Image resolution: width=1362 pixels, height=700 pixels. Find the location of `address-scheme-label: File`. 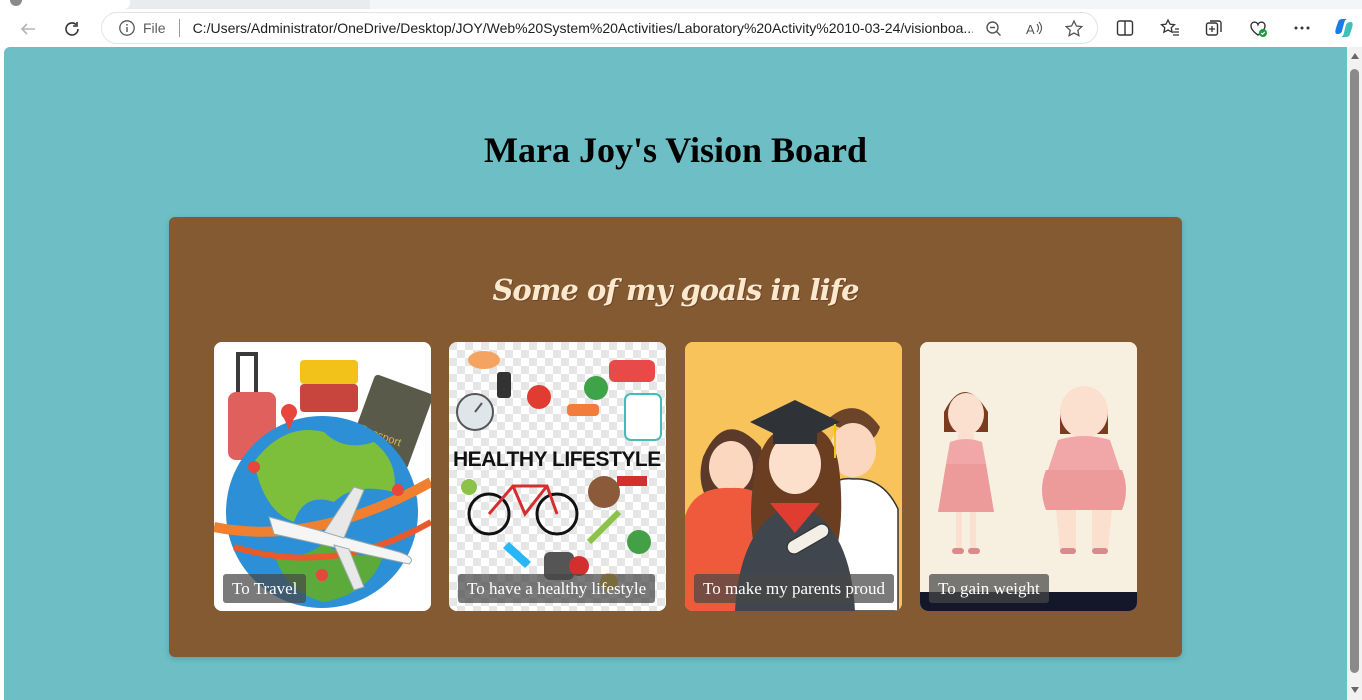

address-scheme-label: File is located at coordinates (154, 28).